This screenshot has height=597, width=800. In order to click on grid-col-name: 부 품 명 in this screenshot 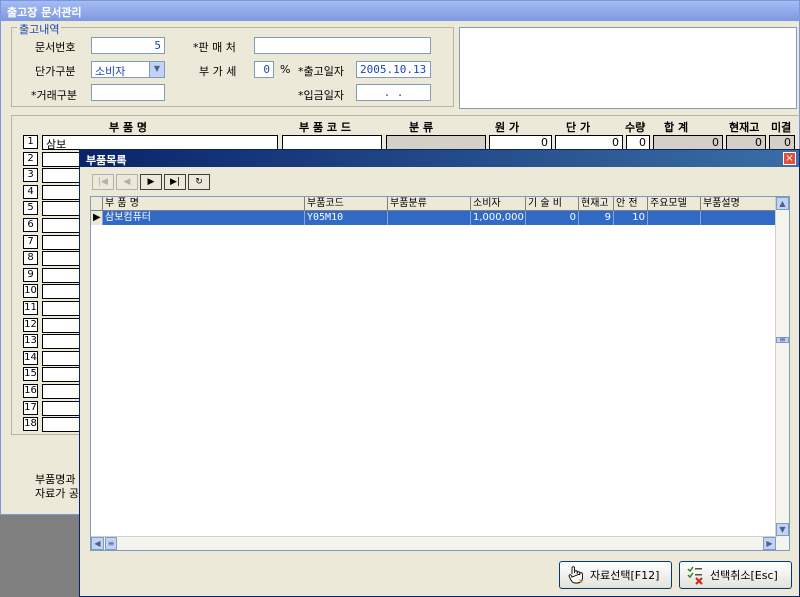, I will do `click(204, 204)`.